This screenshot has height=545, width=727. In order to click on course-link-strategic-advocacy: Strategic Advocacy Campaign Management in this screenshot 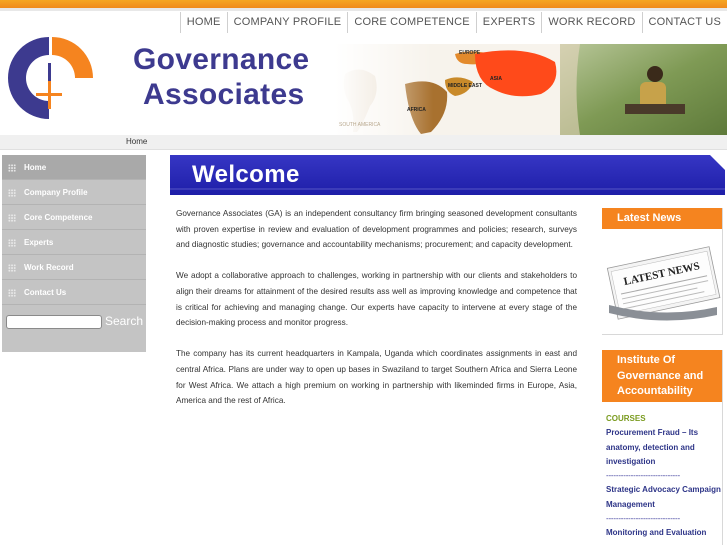, I will do `click(664, 497)`.